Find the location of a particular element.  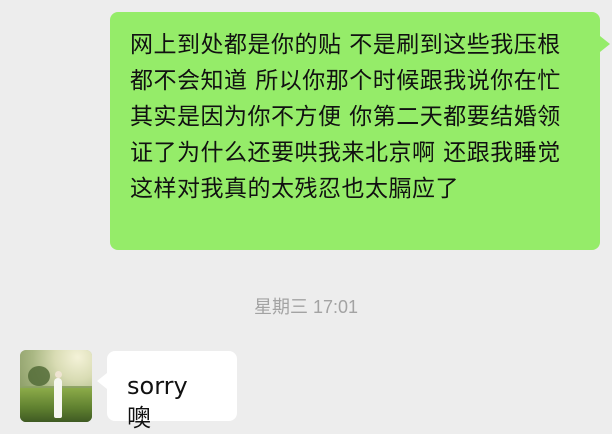

incoming-message-bubble: sorry 噢 is located at coordinates (167, 391).